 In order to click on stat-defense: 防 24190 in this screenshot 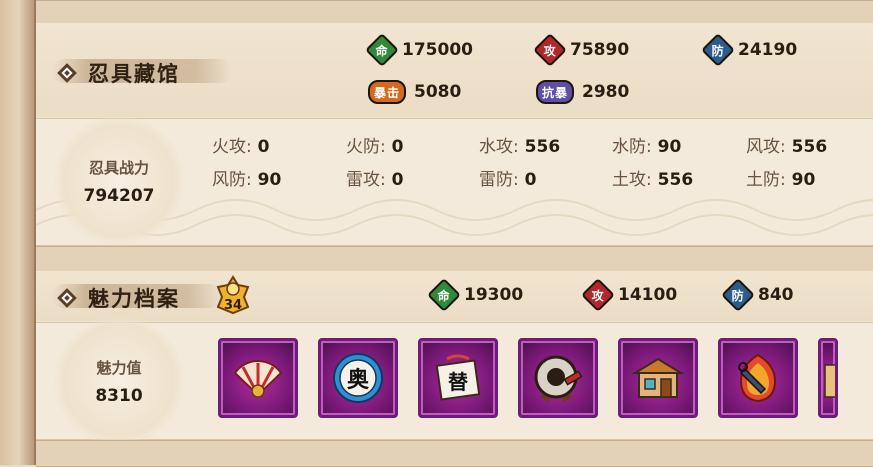, I will do `click(749, 50)`.